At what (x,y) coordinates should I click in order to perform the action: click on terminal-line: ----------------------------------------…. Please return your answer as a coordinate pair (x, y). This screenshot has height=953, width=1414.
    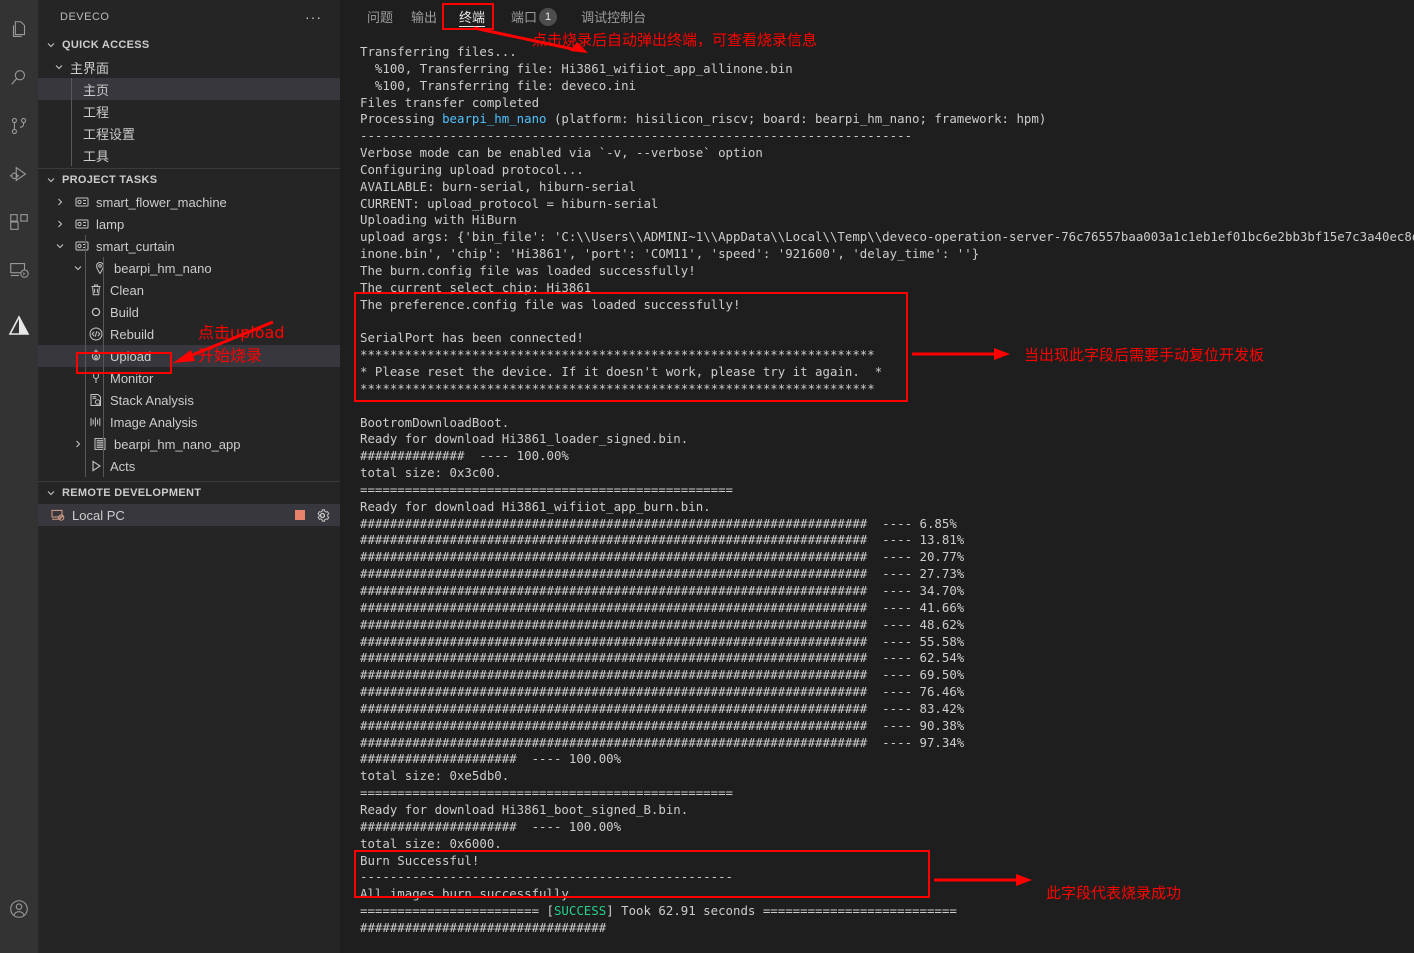
    Looking at the image, I should click on (636, 136).